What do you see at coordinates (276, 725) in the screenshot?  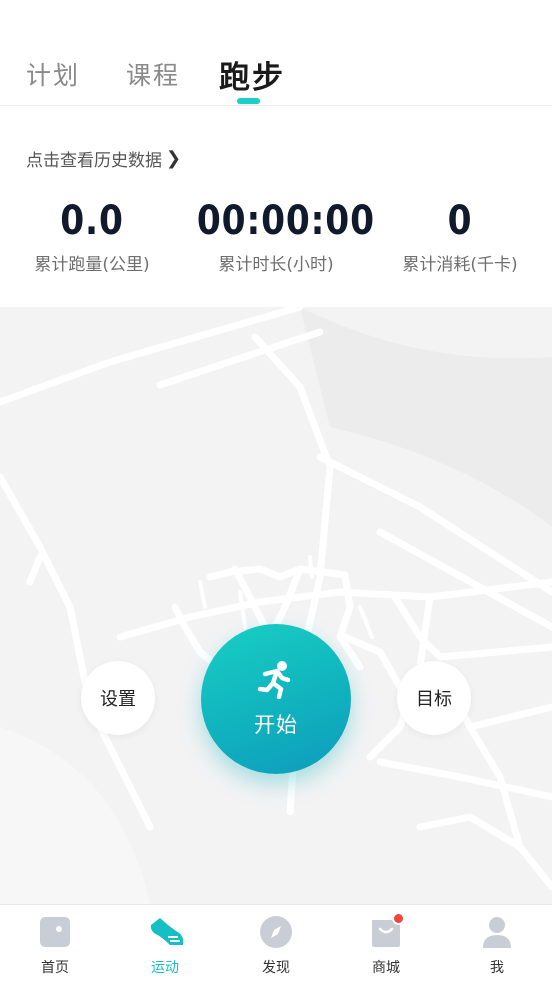 I see `start-button-label: 开始` at bounding box center [276, 725].